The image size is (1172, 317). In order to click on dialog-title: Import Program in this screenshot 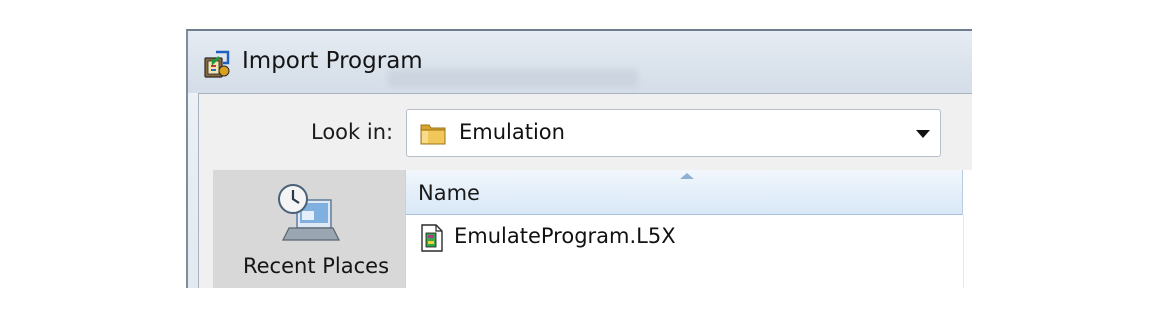, I will do `click(332, 61)`.